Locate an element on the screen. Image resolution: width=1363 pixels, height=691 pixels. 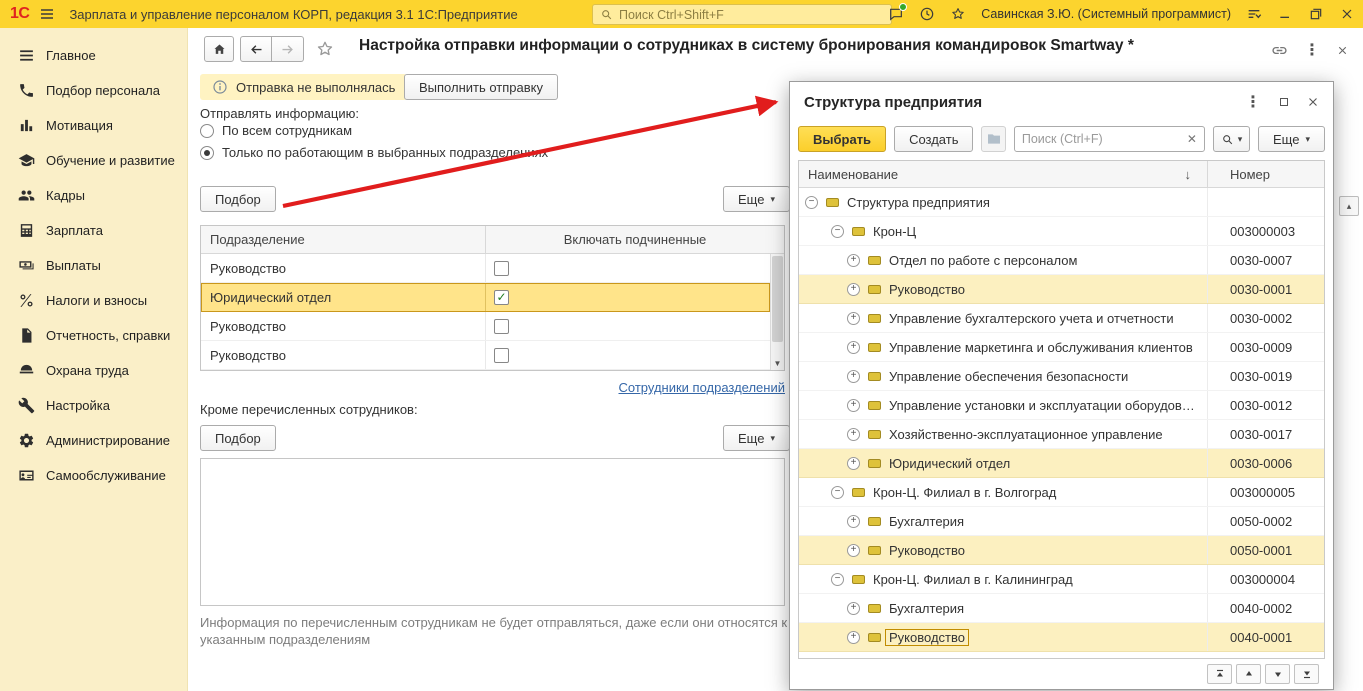
create-group-folder-icon is located at coordinates (993, 139).